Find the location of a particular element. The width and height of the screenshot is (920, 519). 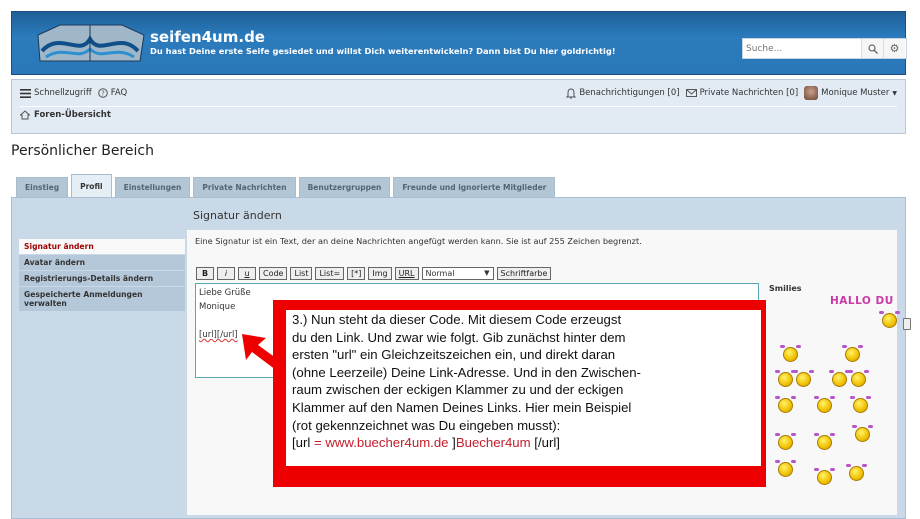

notifications-link: Benachrichtigungen [0] is located at coordinates (623, 93).